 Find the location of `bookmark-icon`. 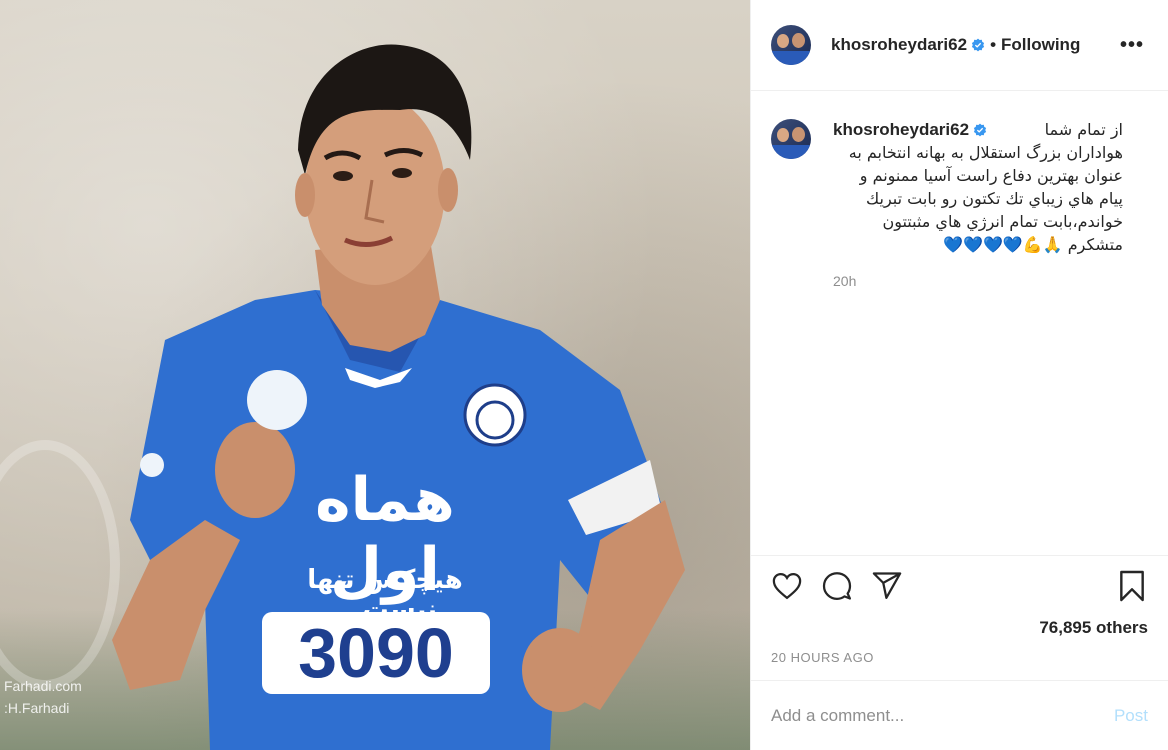

bookmark-icon is located at coordinates (1132, 586).